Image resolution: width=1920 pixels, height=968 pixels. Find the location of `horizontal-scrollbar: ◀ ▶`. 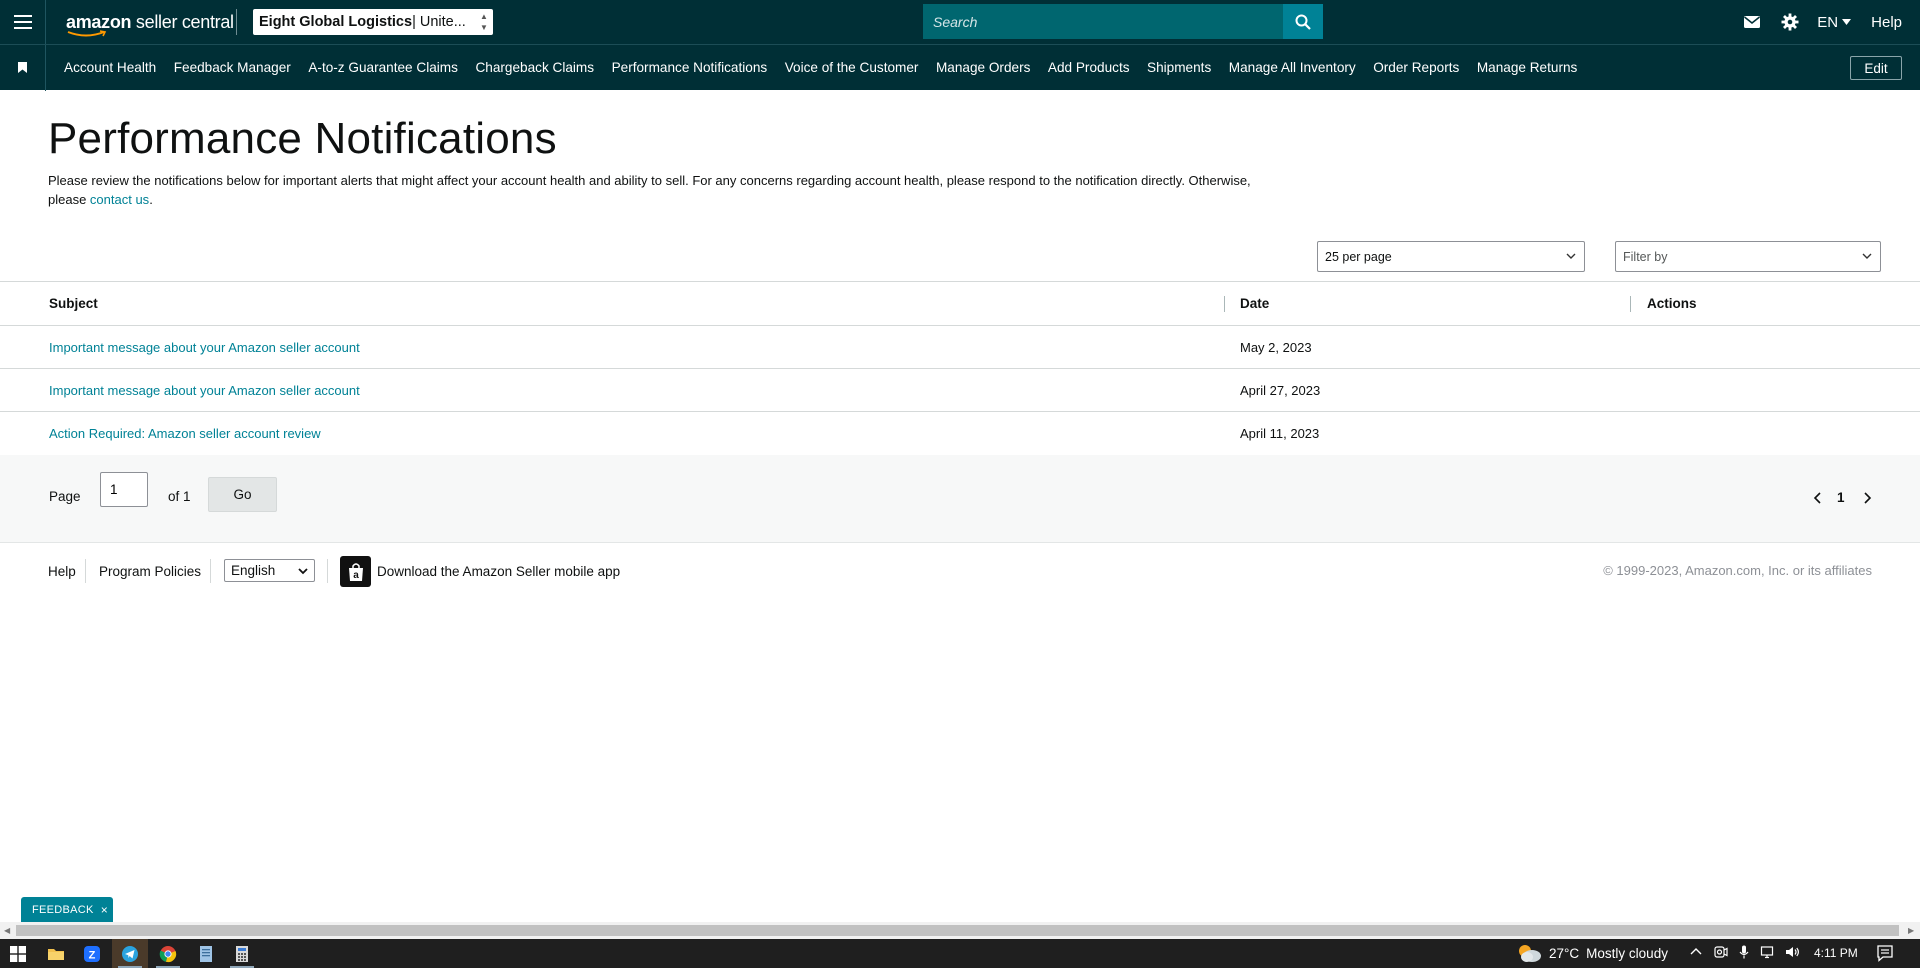

horizontal-scrollbar: ◀ ▶ is located at coordinates (960, 930).